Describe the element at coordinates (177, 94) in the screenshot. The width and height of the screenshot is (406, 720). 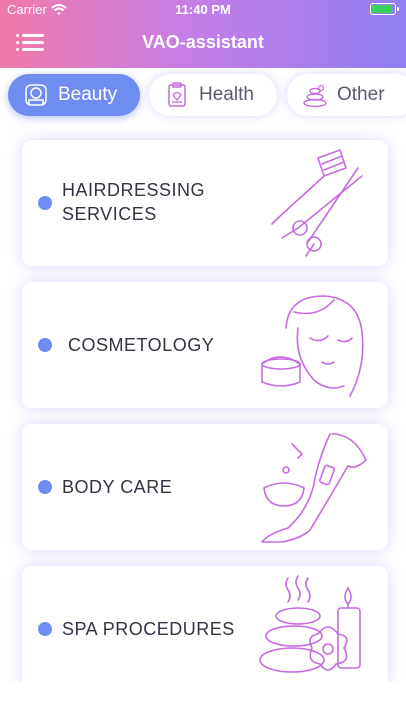
I see `health-clipboard-icon` at that location.